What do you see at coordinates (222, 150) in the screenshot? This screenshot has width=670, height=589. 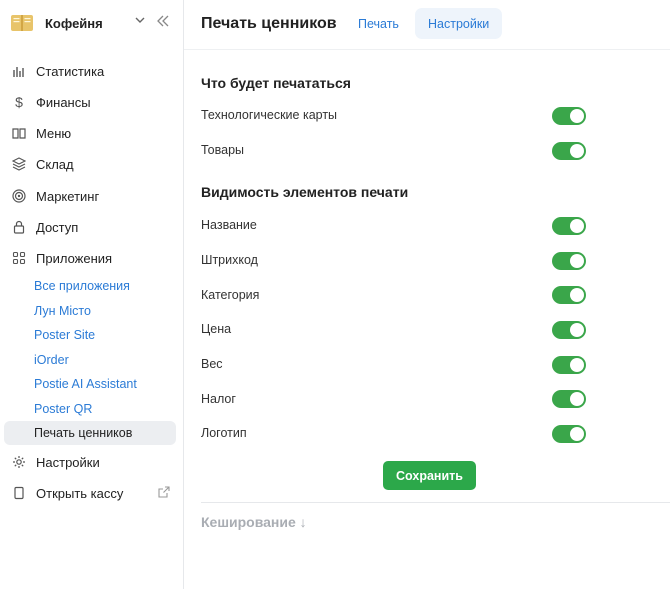 I see `row-label-products: Товары` at bounding box center [222, 150].